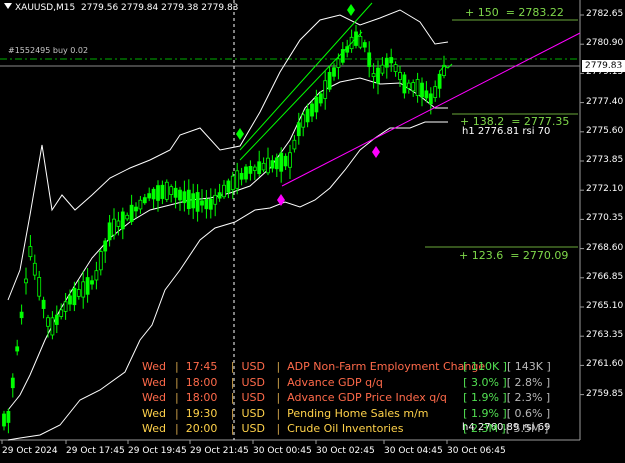 This screenshot has width=625, height=463. What do you see at coordinates (335, 382) in the screenshot?
I see `news-event: Advance GDP q/q` at bounding box center [335, 382].